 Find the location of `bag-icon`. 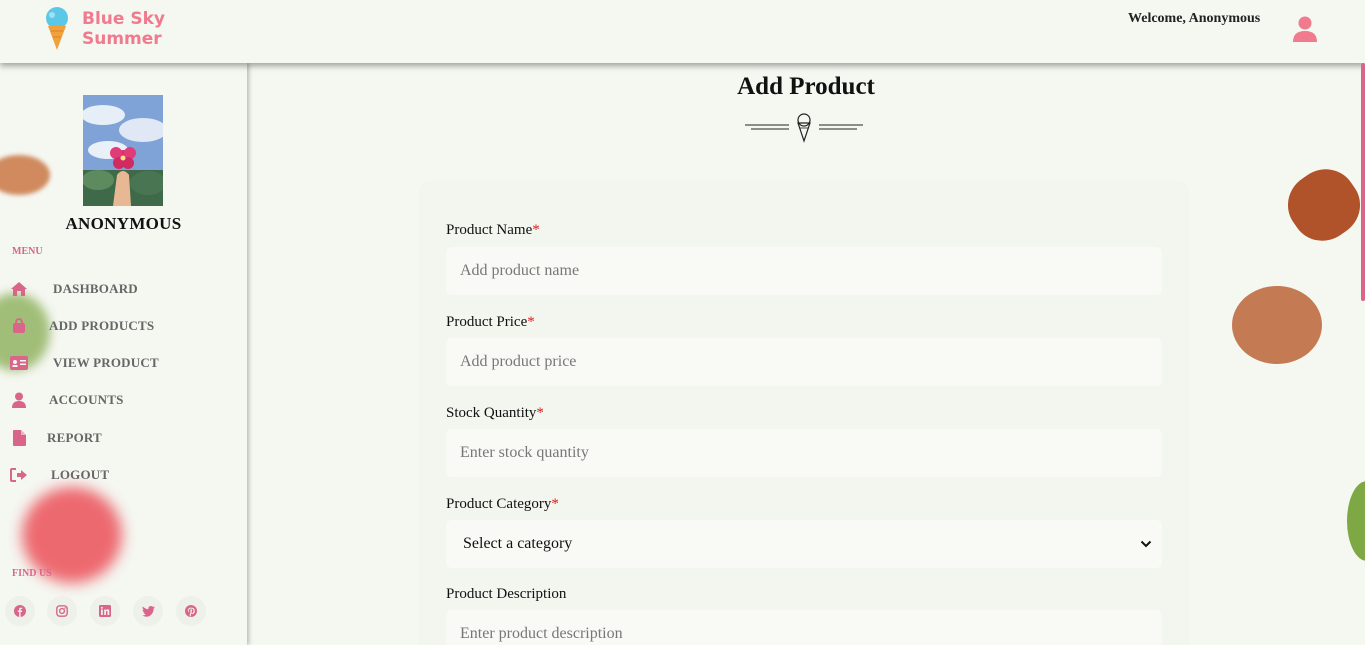

bag-icon is located at coordinates (19, 326).